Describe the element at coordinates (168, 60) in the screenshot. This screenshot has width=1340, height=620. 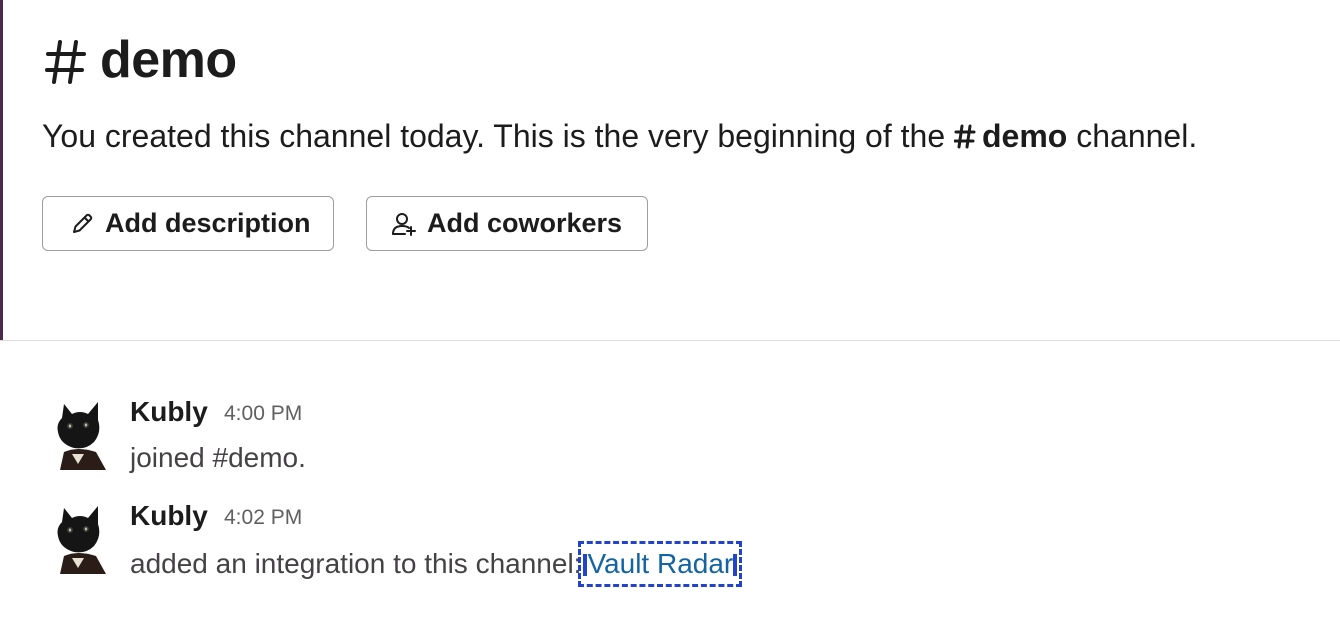
I see `channel-name: demo` at that location.